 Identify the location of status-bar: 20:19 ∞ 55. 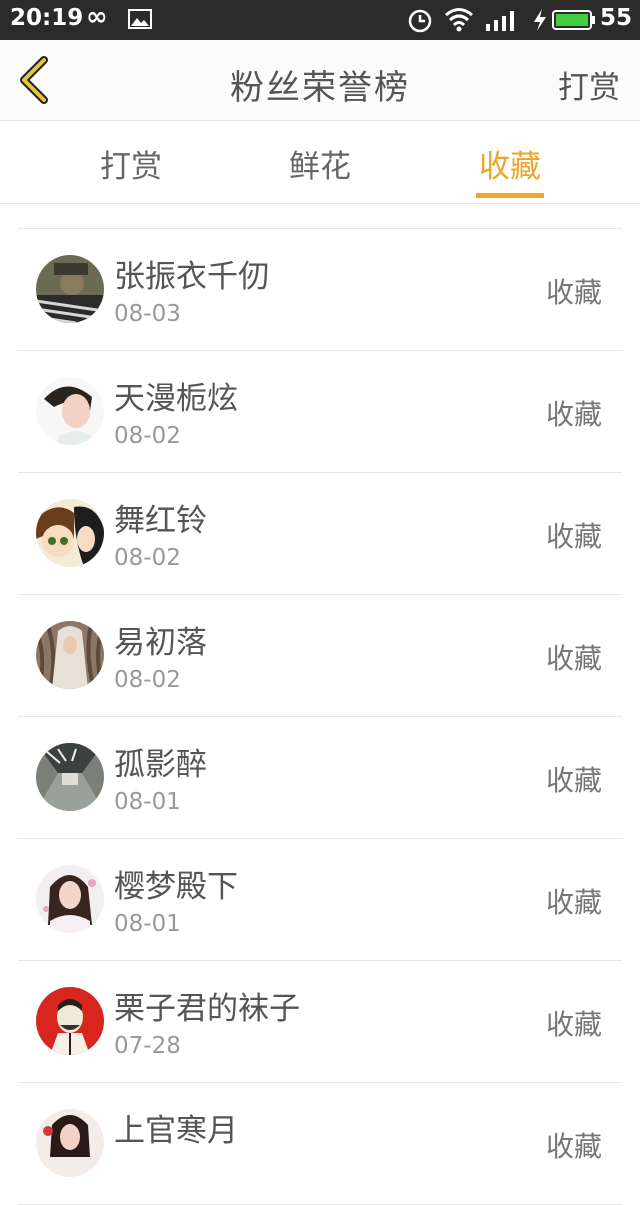
(320, 20).